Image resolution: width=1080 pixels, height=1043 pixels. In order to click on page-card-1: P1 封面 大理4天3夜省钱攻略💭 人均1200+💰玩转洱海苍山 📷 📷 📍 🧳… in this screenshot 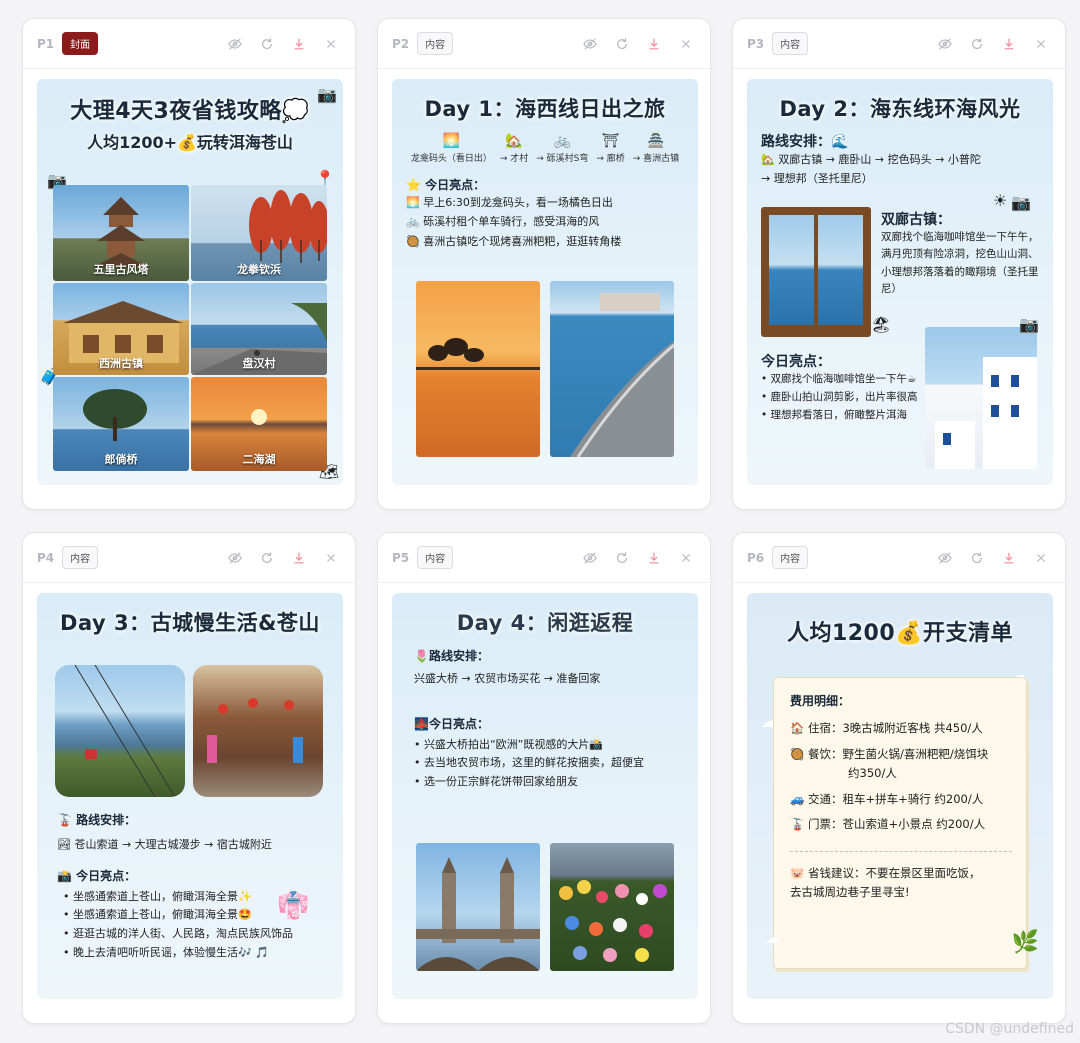, I will do `click(189, 264)`.